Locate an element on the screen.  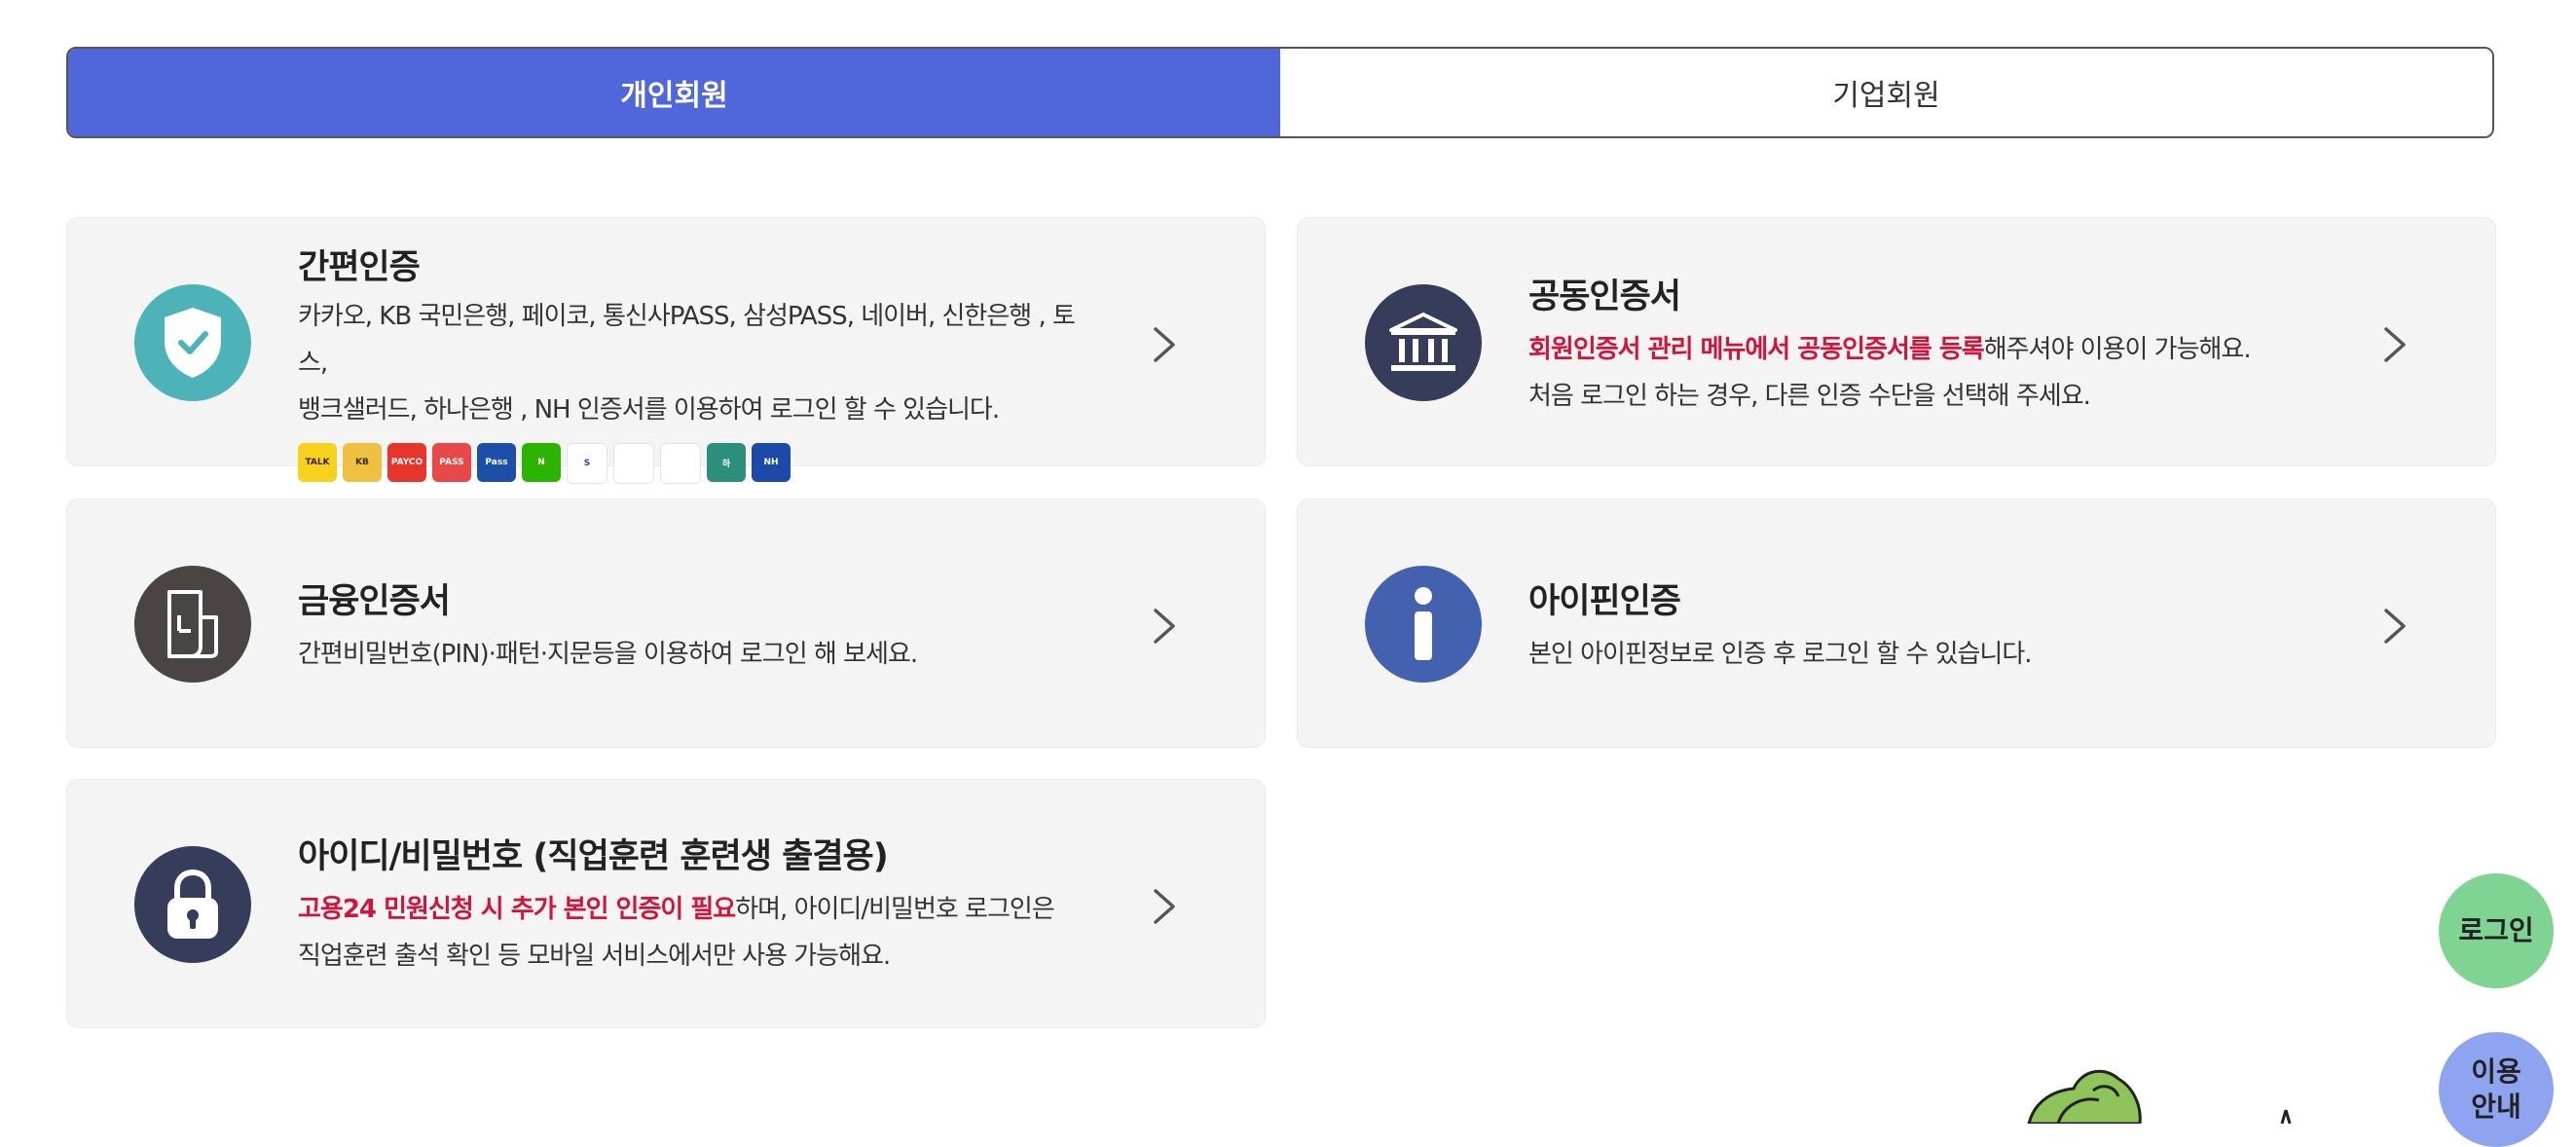
toss-logo is located at coordinates (633, 463).